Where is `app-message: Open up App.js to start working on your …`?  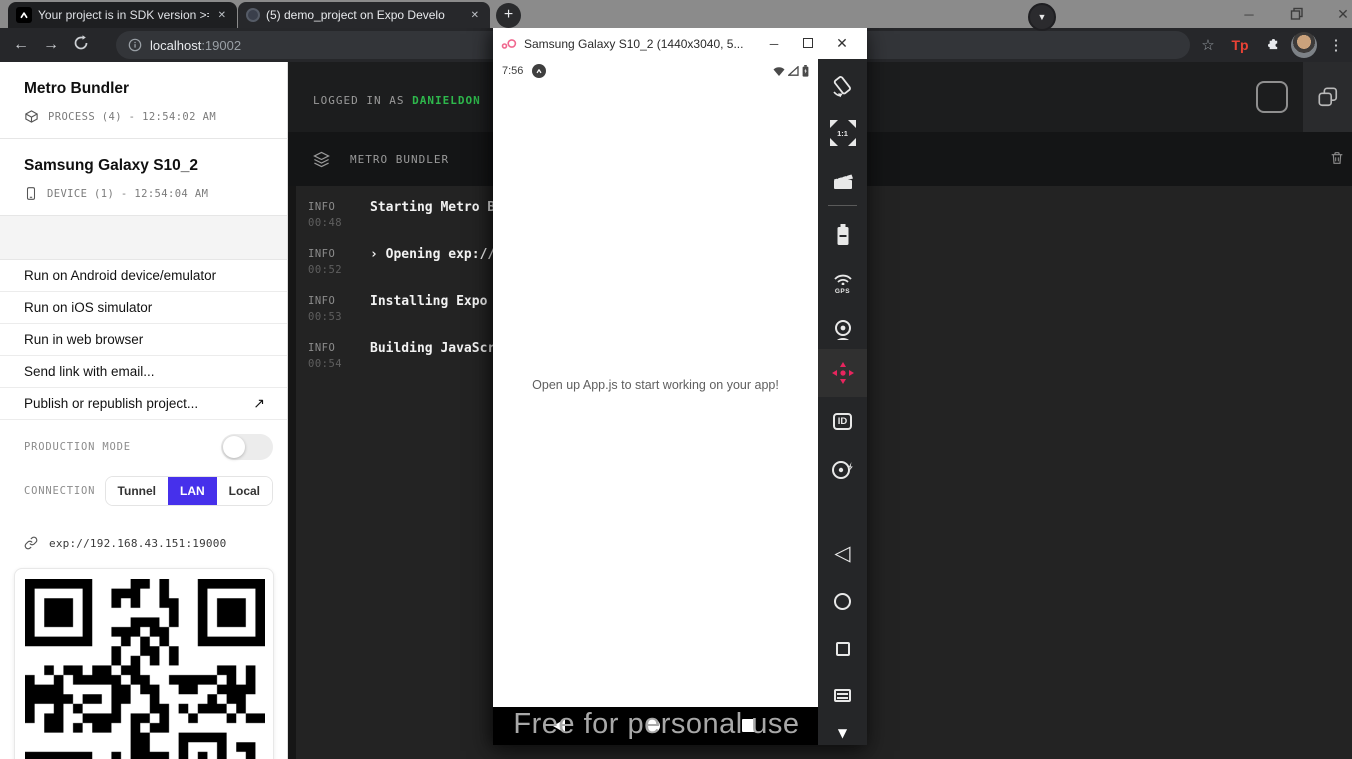 app-message: Open up App.js to start working on your … is located at coordinates (655, 385).